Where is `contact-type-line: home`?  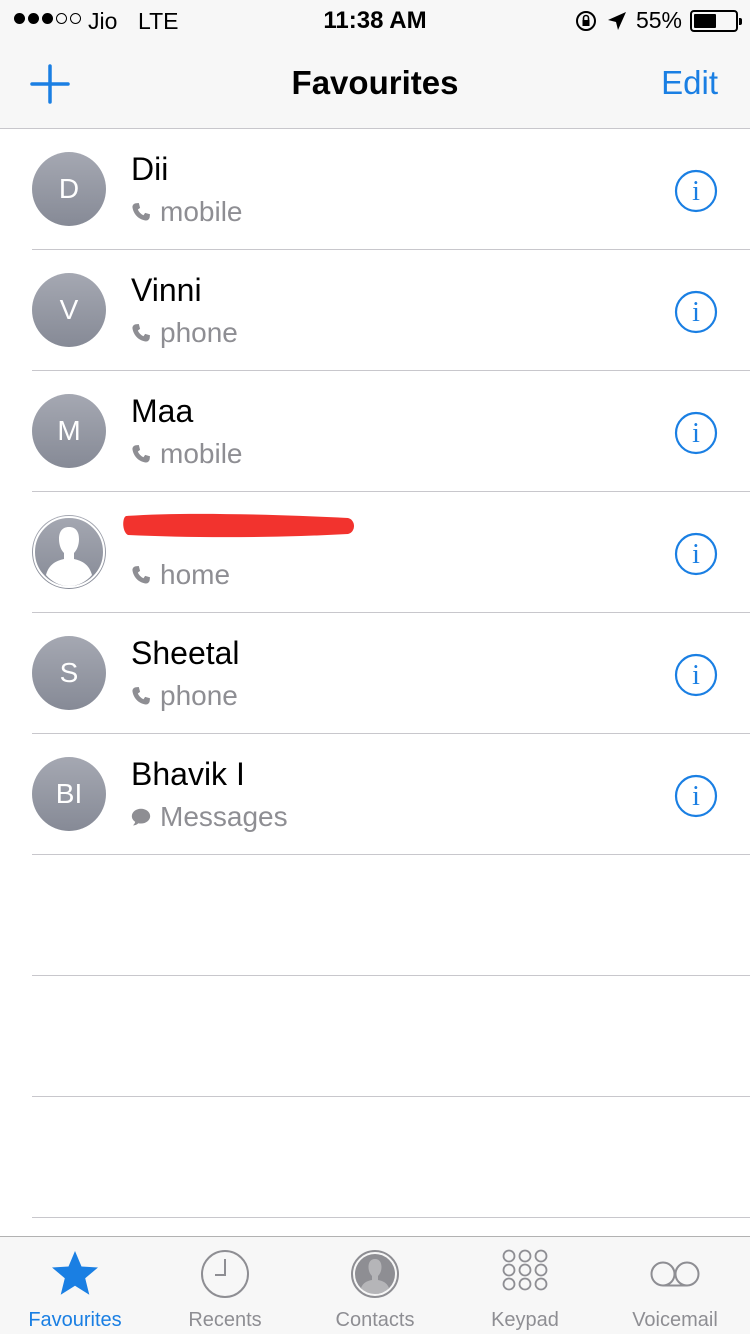 contact-type-line: home is located at coordinates (180, 575).